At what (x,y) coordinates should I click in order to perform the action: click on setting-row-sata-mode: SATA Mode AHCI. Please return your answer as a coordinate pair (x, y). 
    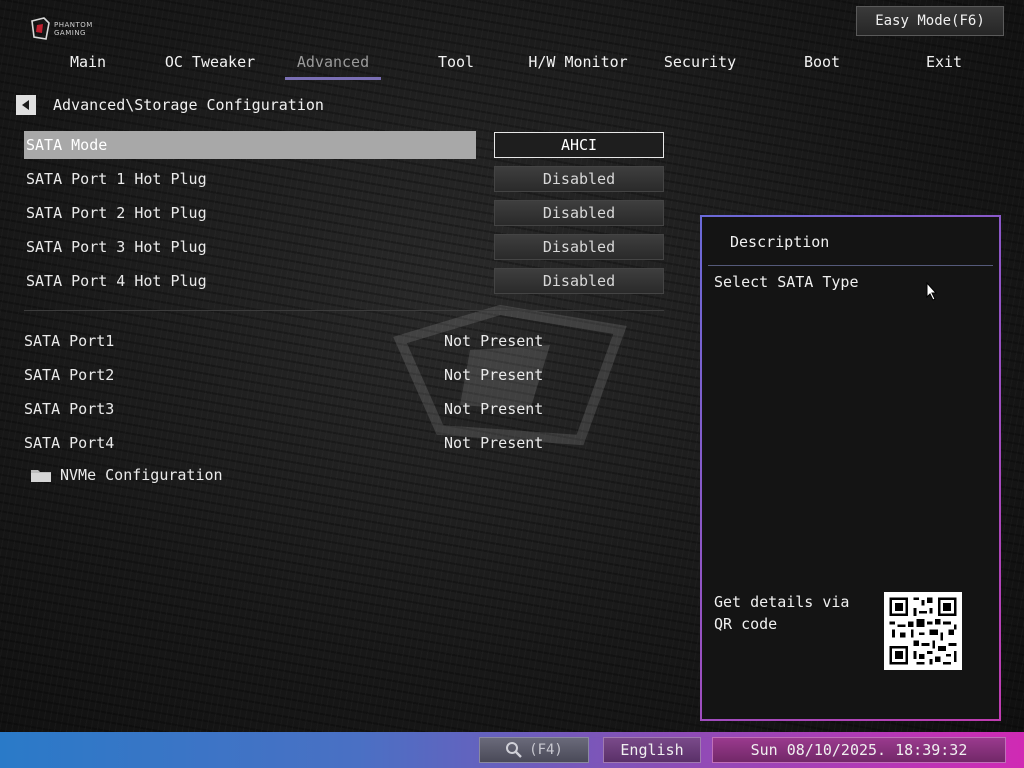
    Looking at the image, I should click on (344, 145).